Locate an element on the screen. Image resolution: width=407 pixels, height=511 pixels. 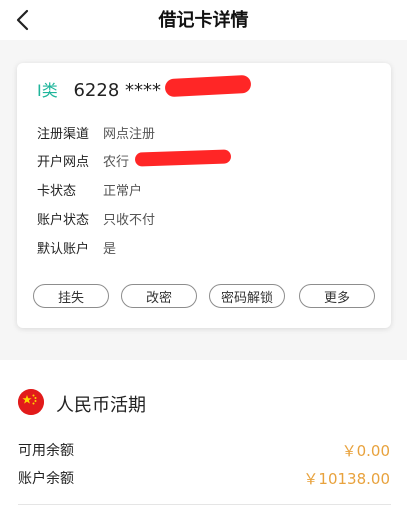
available-balance-row: 可用余额 ￥0.00 is located at coordinates (204, 450).